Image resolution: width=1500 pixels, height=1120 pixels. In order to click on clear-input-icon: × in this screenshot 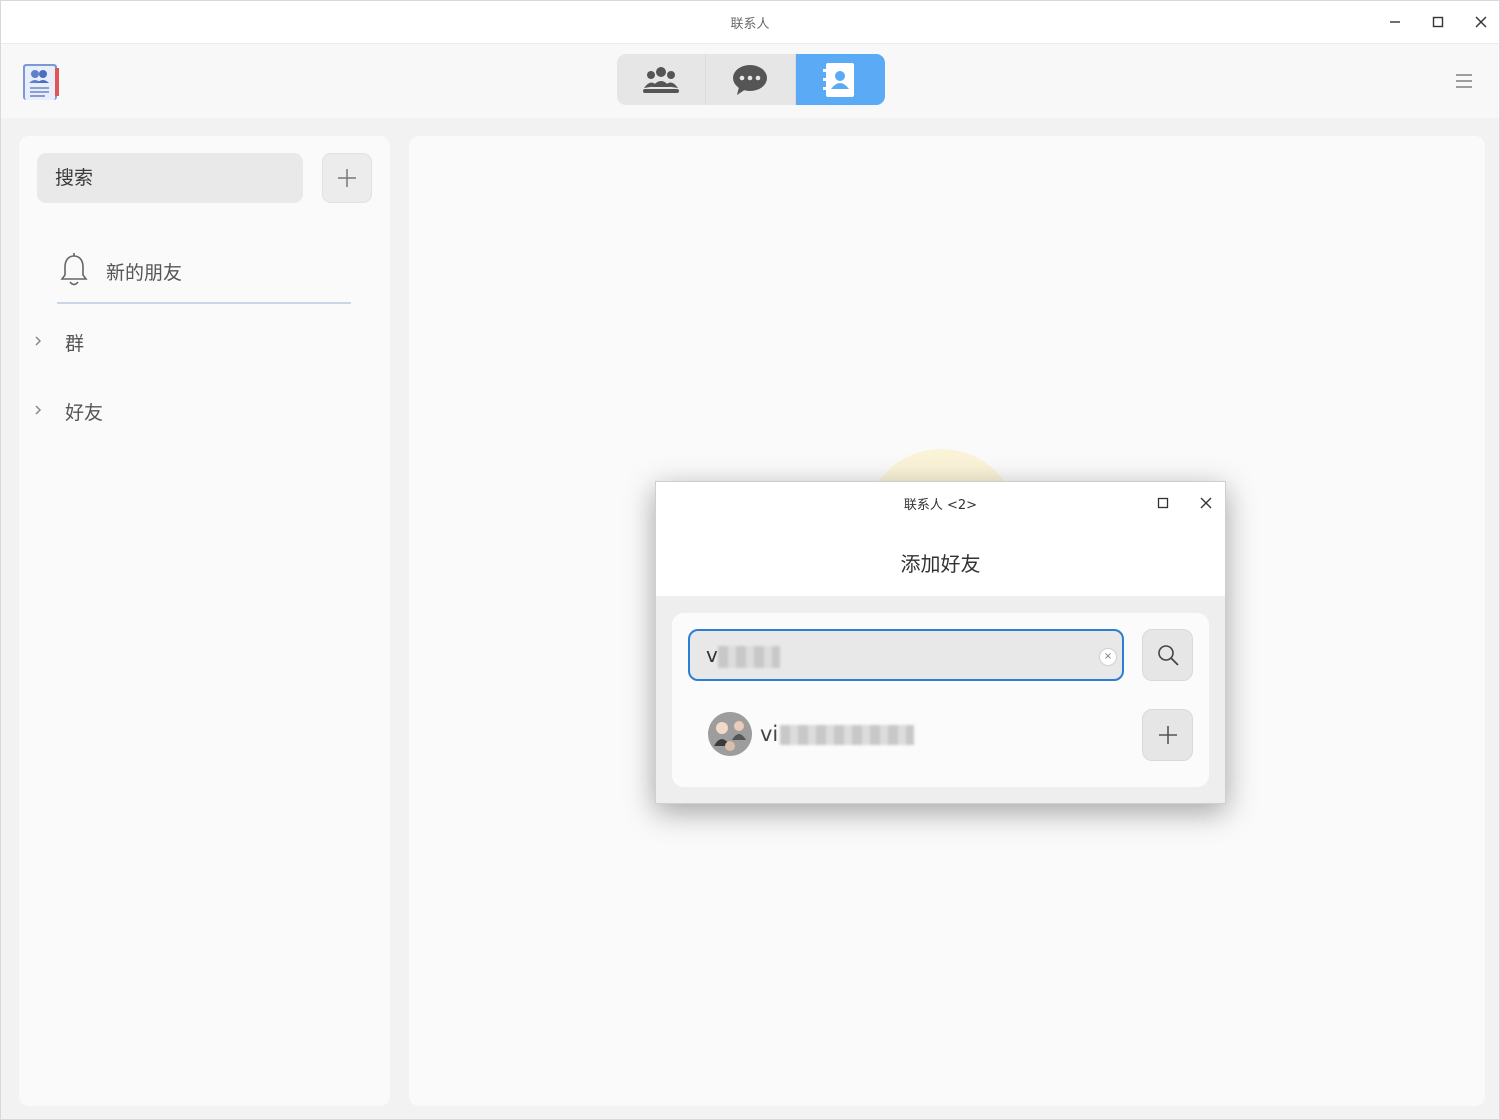, I will do `click(1108, 657)`.